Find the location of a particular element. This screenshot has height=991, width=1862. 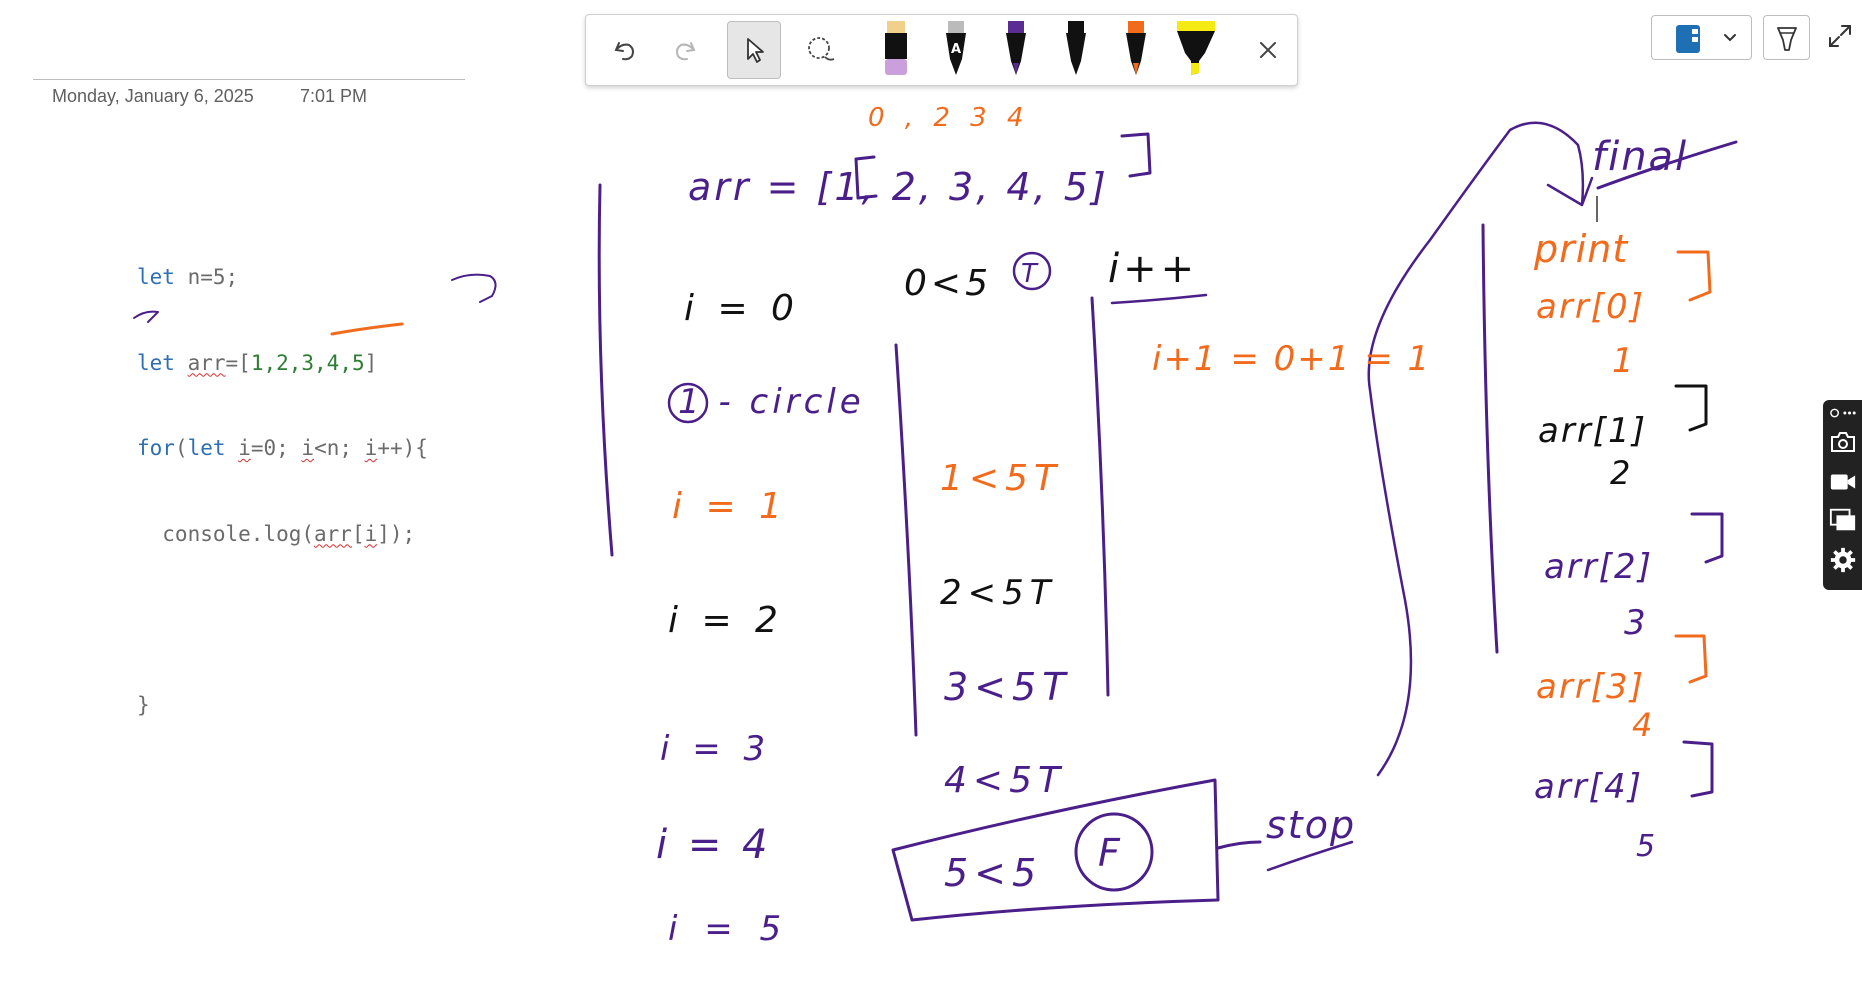

pen-purple is located at coordinates (1016, 50).